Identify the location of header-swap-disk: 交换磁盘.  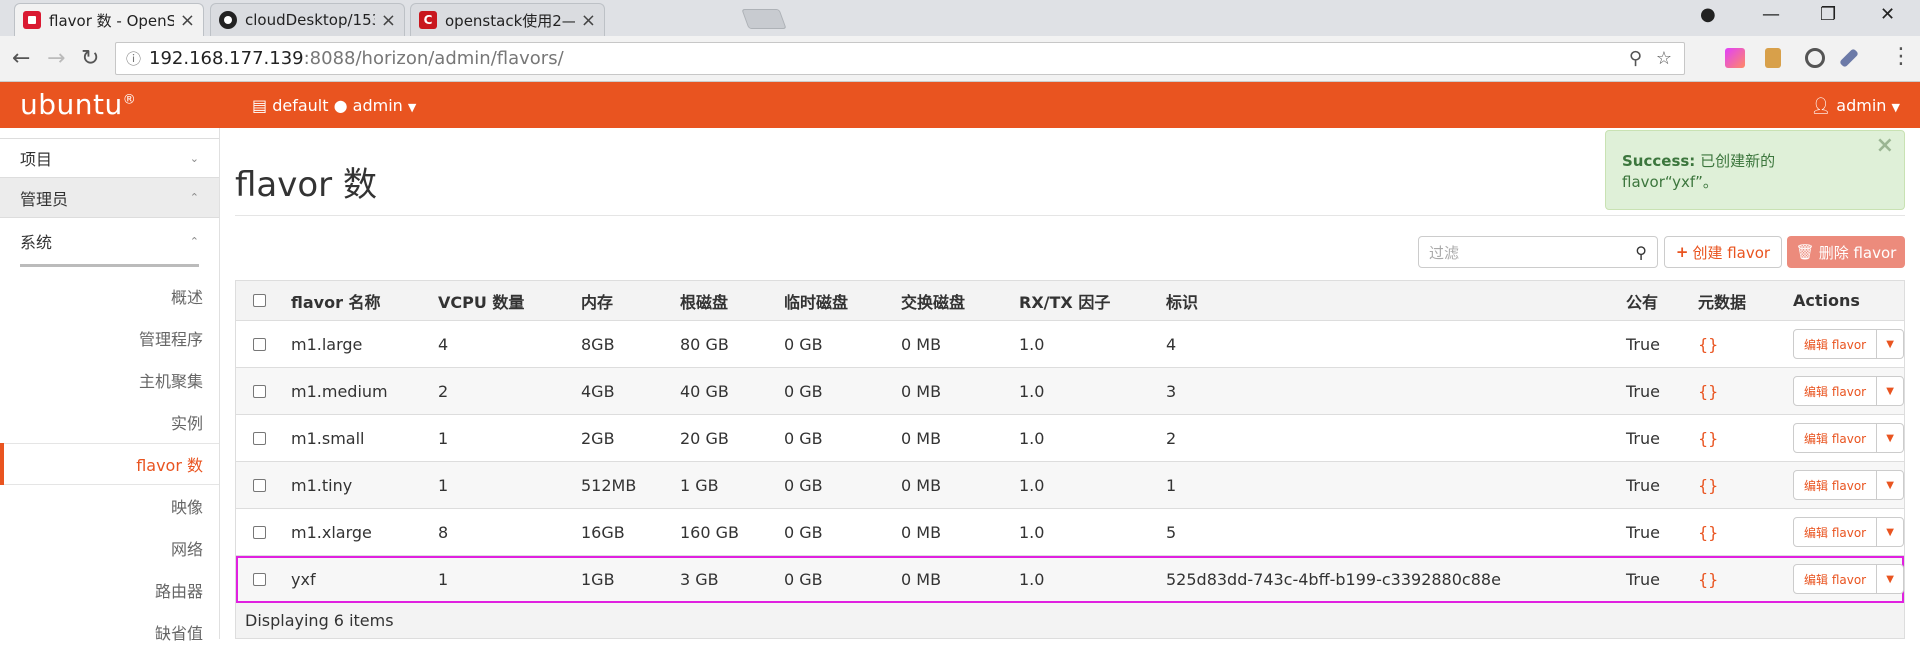
(933, 300).